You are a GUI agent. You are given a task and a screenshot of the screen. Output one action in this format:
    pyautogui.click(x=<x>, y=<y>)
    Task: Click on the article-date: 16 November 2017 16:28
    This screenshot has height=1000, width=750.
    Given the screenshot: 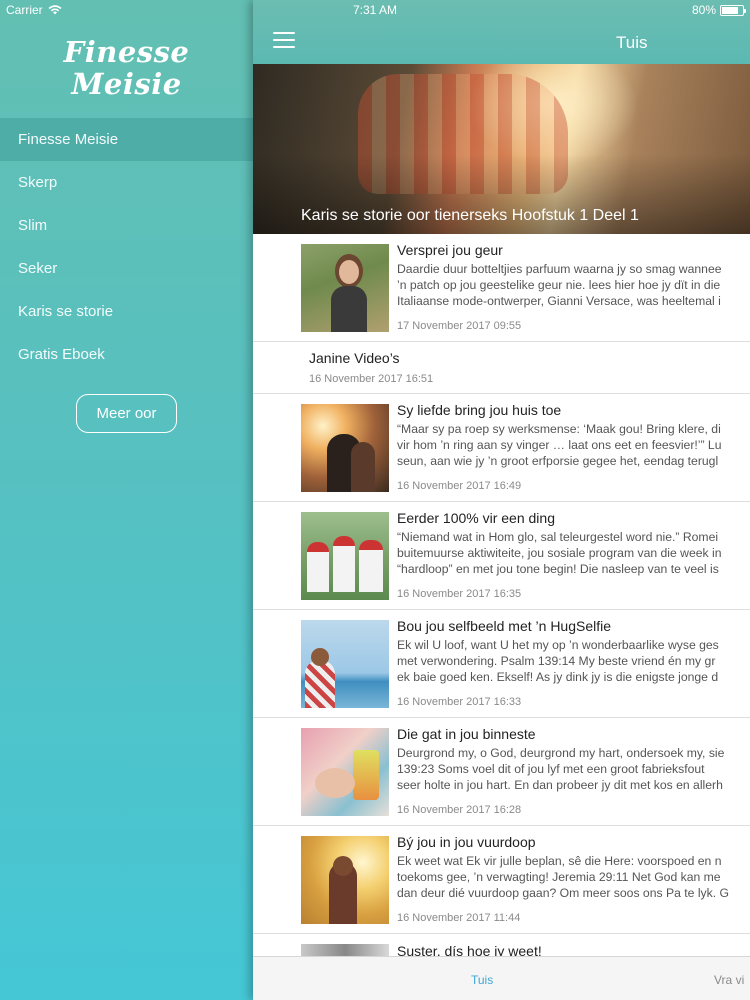 What is the action you would take?
    pyautogui.click(x=459, y=810)
    